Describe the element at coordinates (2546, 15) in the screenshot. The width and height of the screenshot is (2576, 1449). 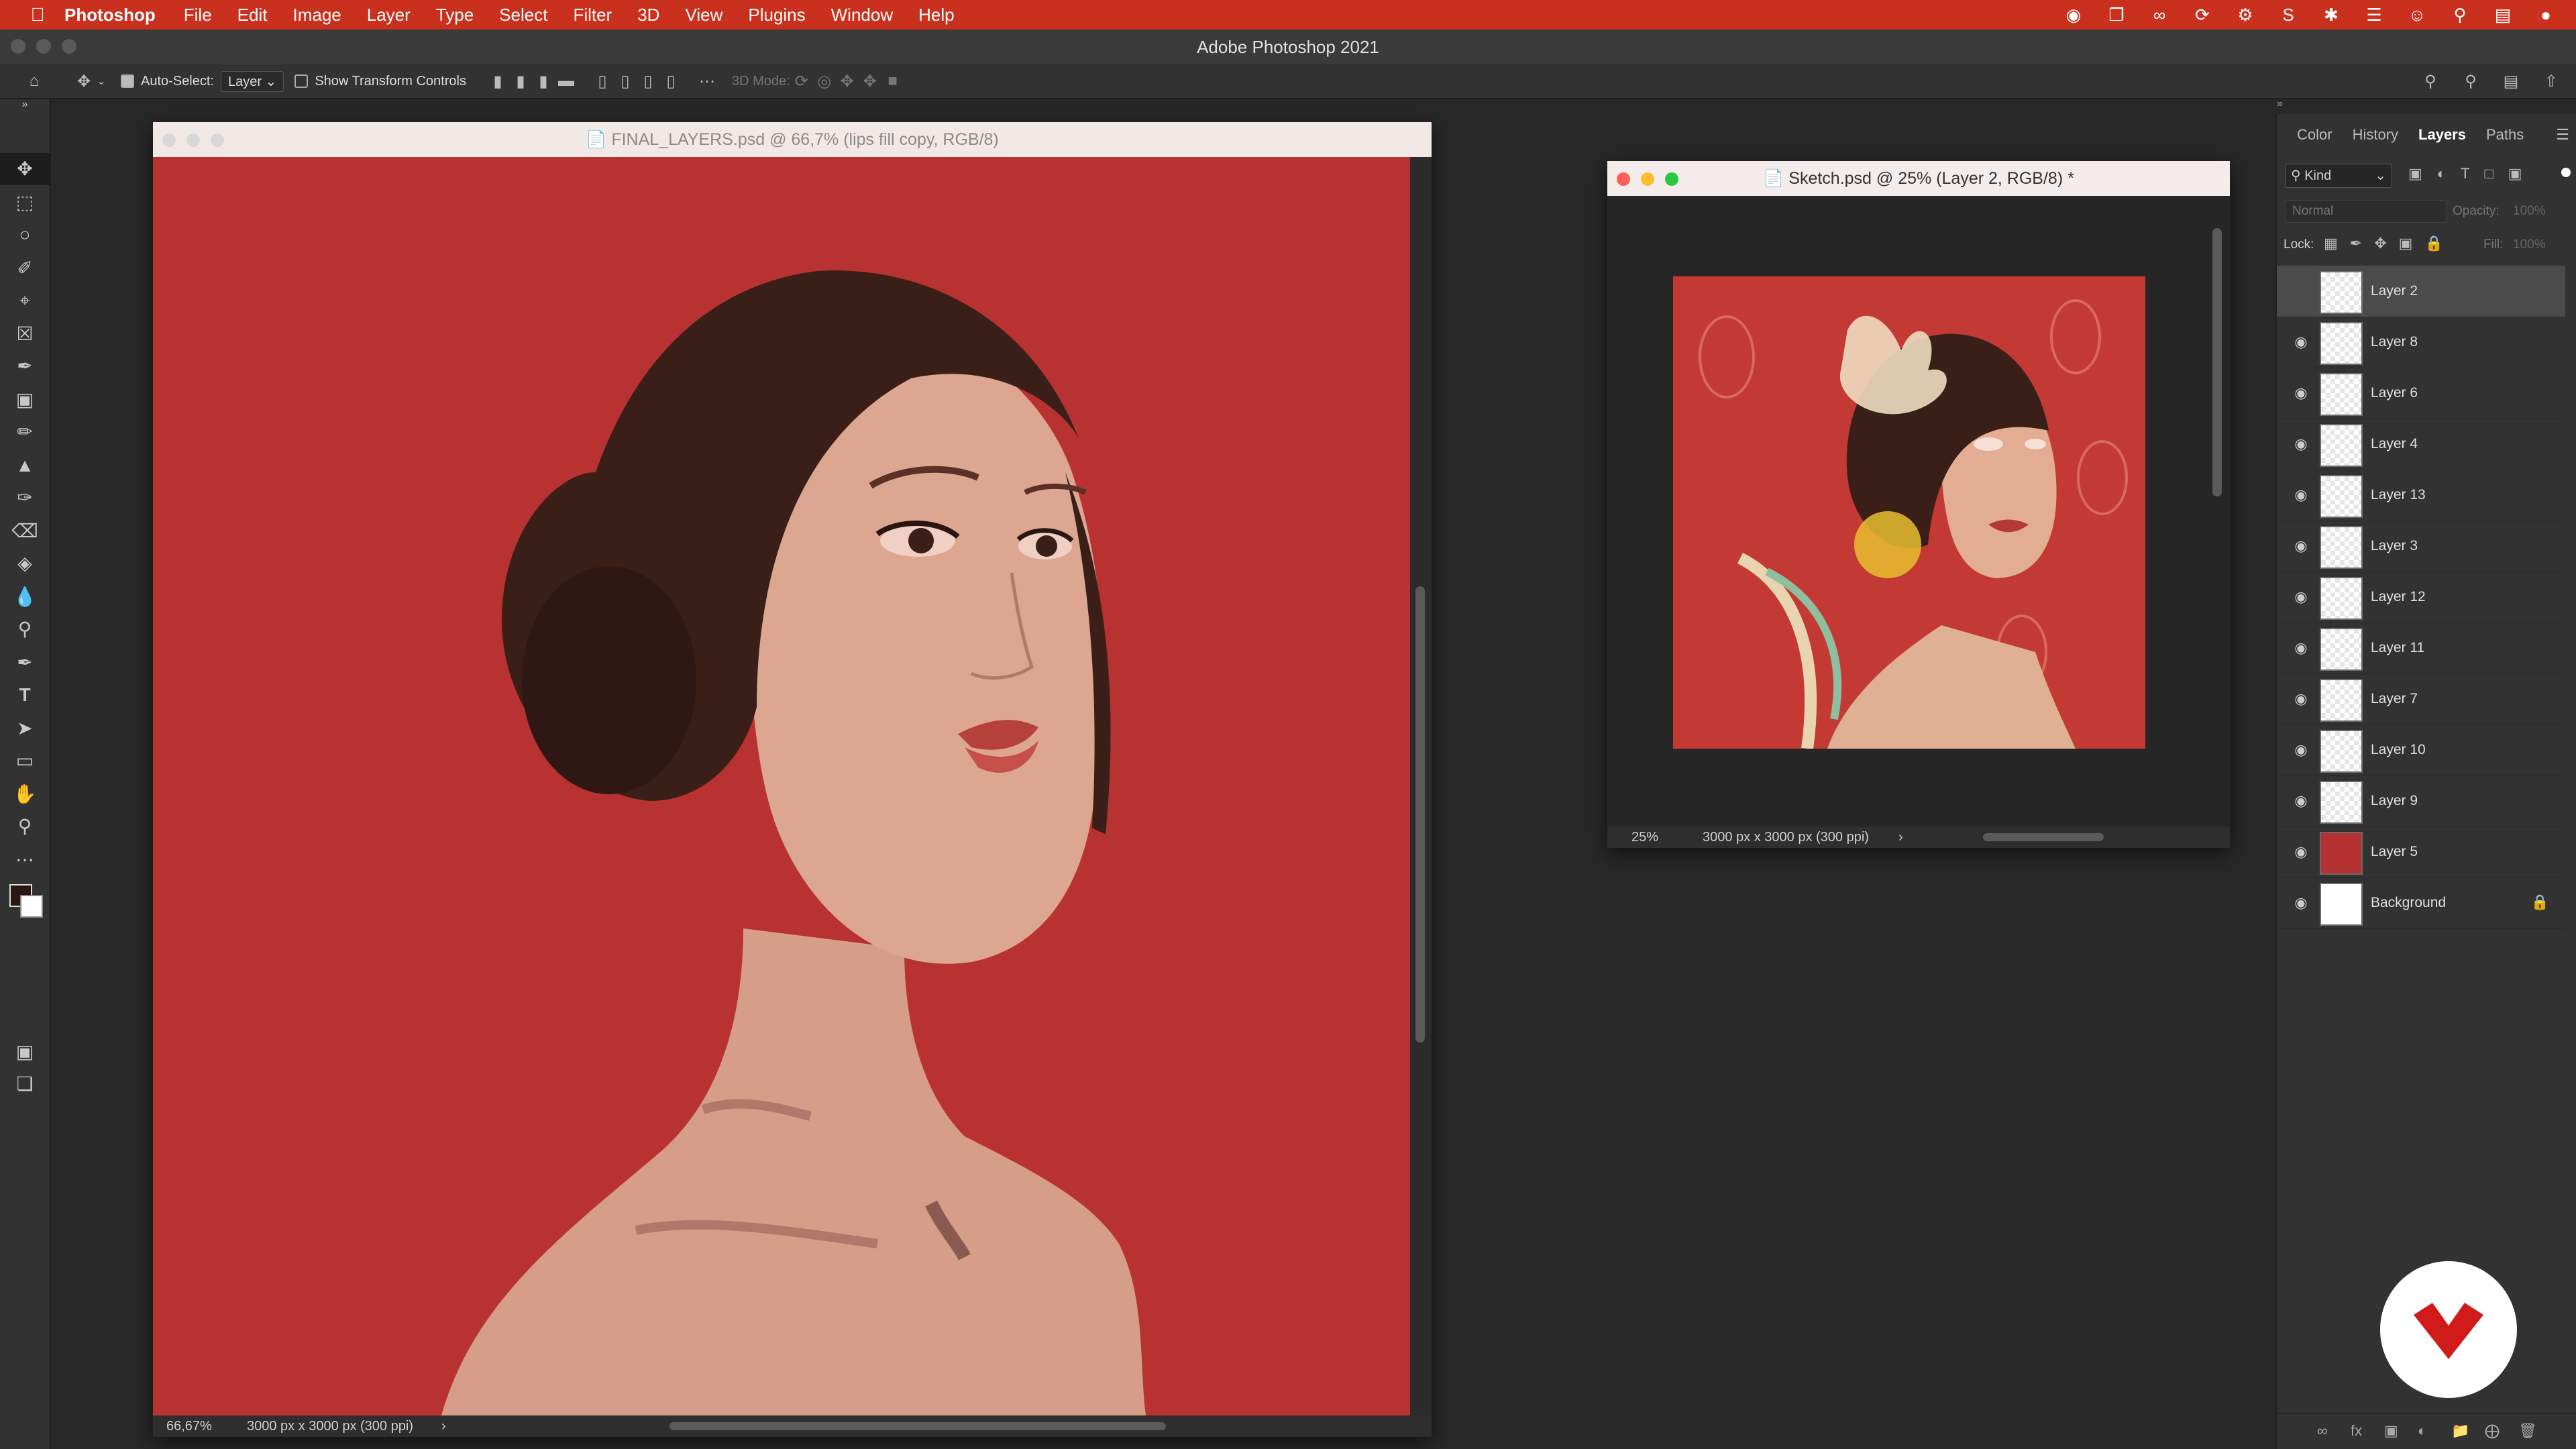
I see `siri-icon: ●` at that location.